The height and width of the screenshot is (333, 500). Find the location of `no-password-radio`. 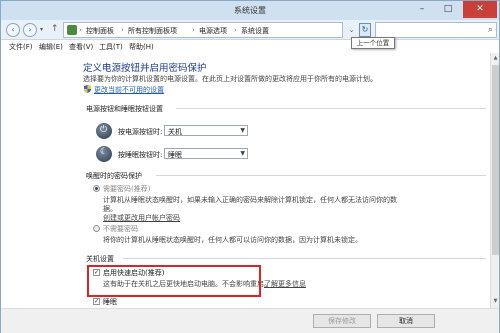

no-password-radio is located at coordinates (96, 228).